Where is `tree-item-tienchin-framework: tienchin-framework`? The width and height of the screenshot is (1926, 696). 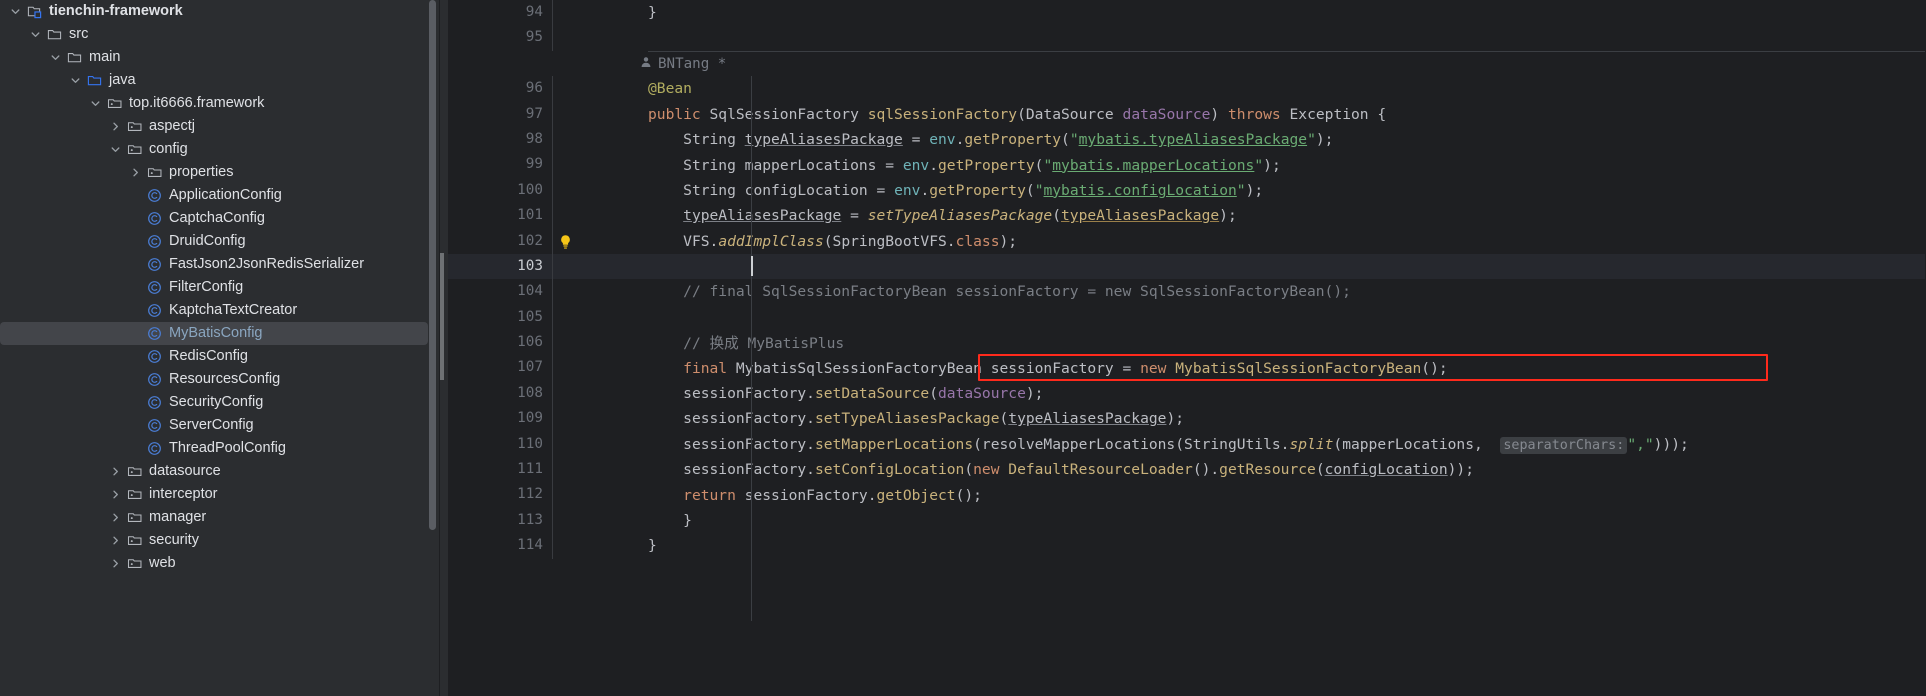
tree-item-tienchin-framework: tienchin-framework is located at coordinates (220, 11).